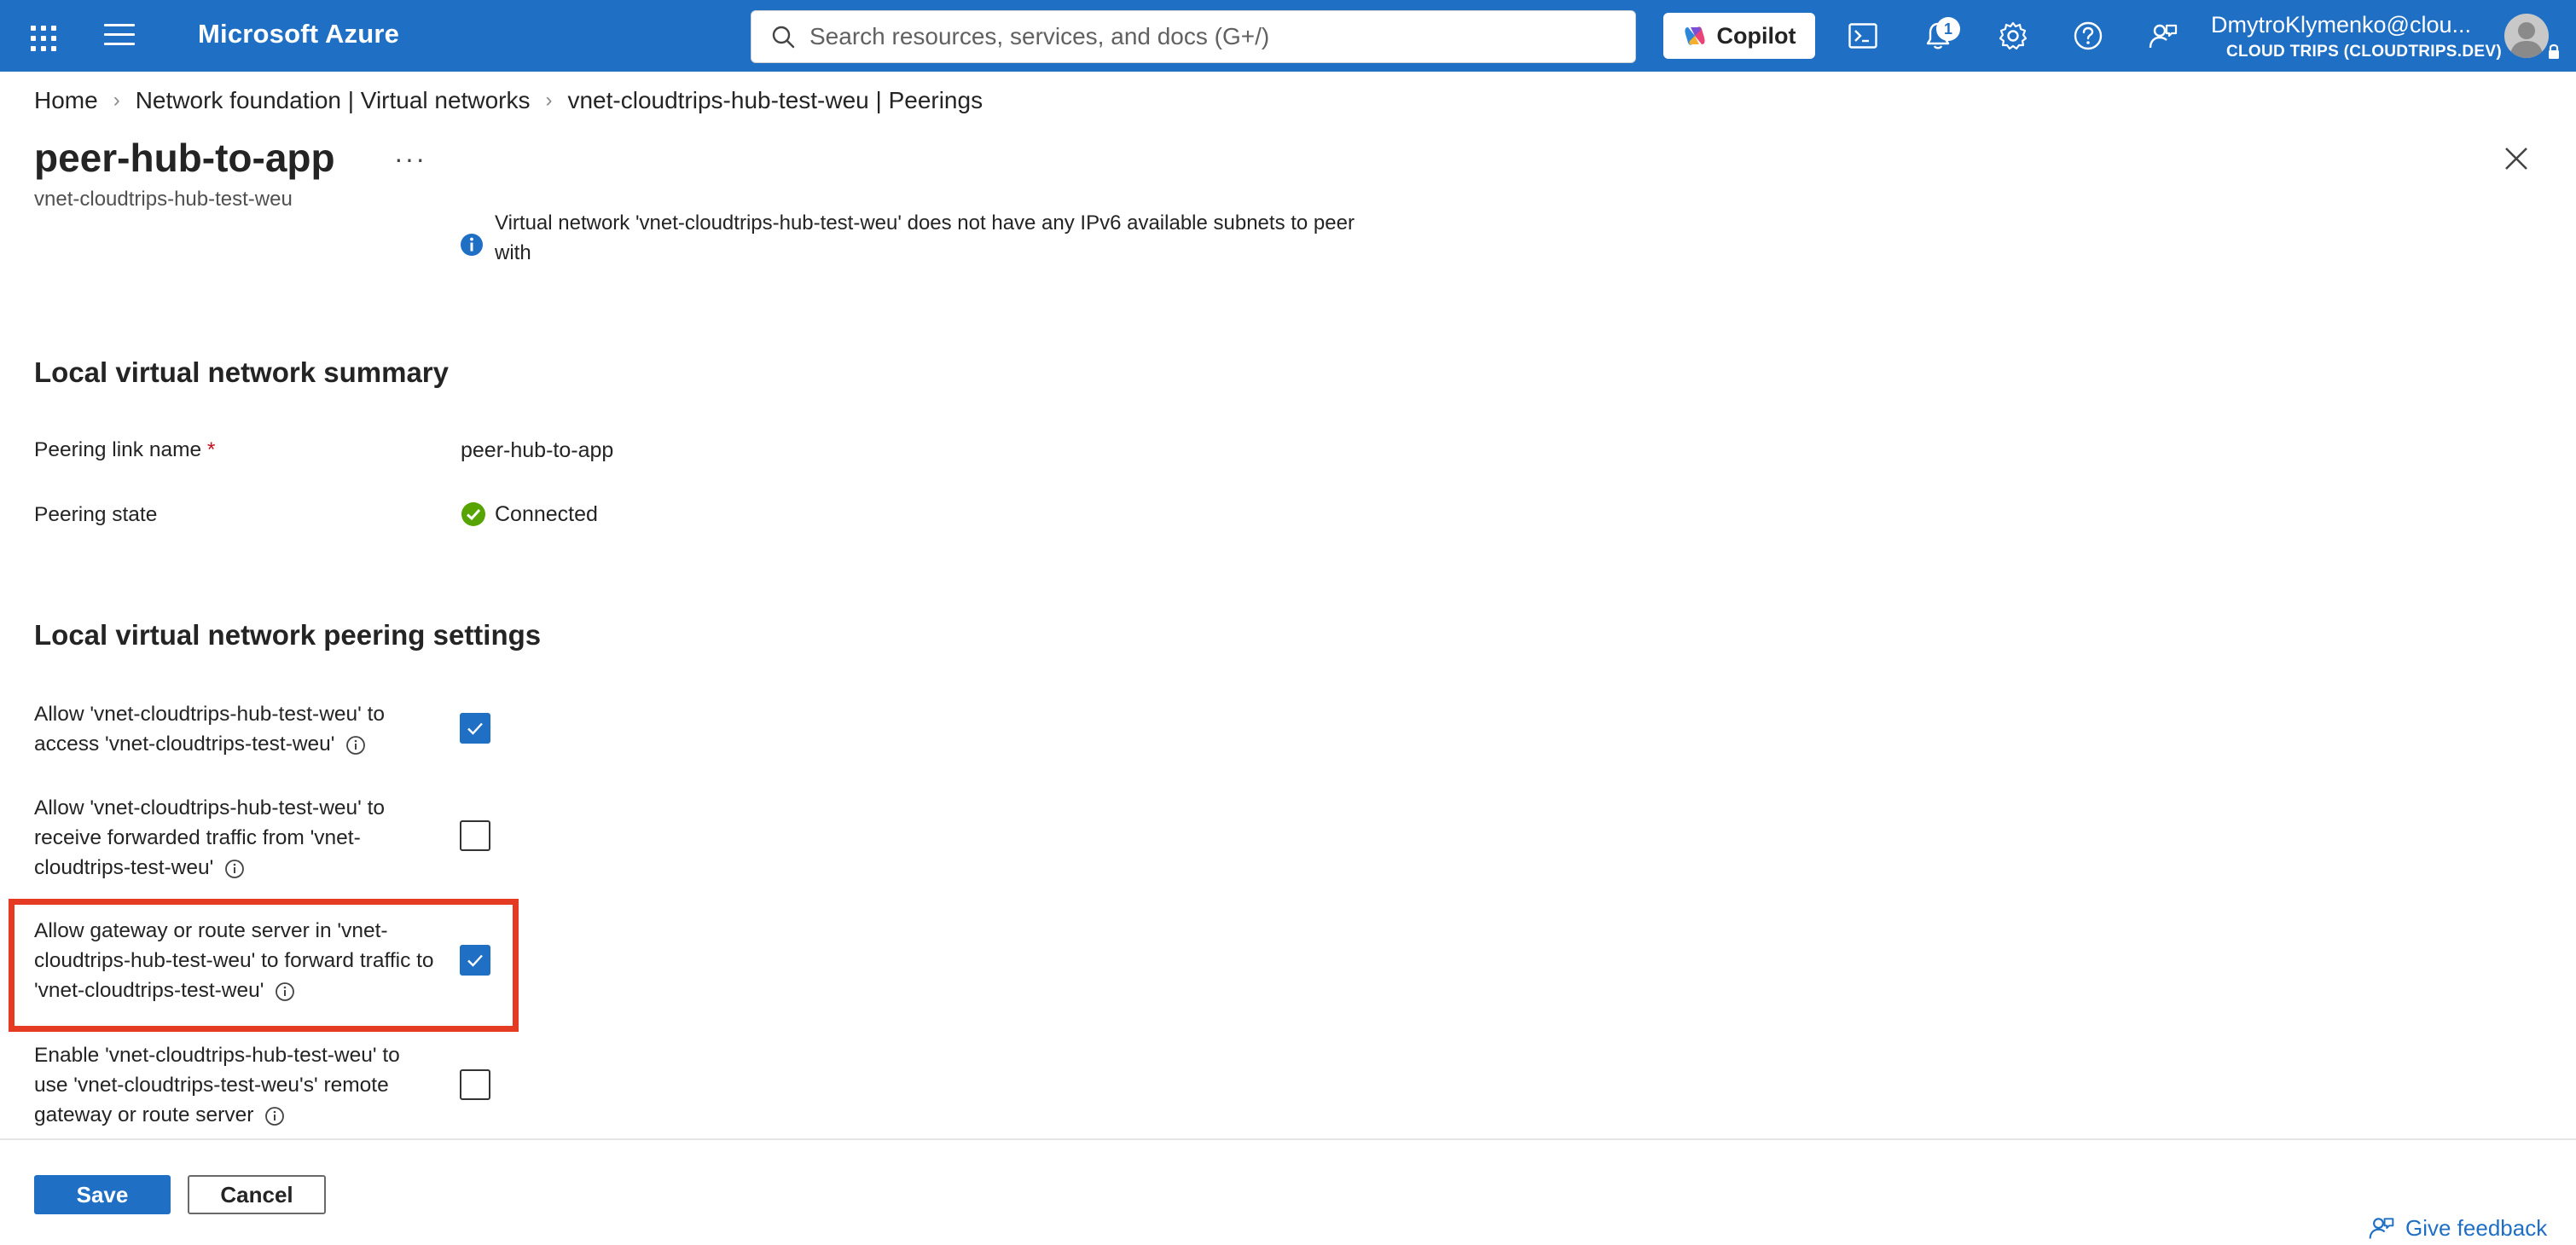 This screenshot has height=1245, width=2576. What do you see at coordinates (783, 37) in the screenshot?
I see `search-icon` at bounding box center [783, 37].